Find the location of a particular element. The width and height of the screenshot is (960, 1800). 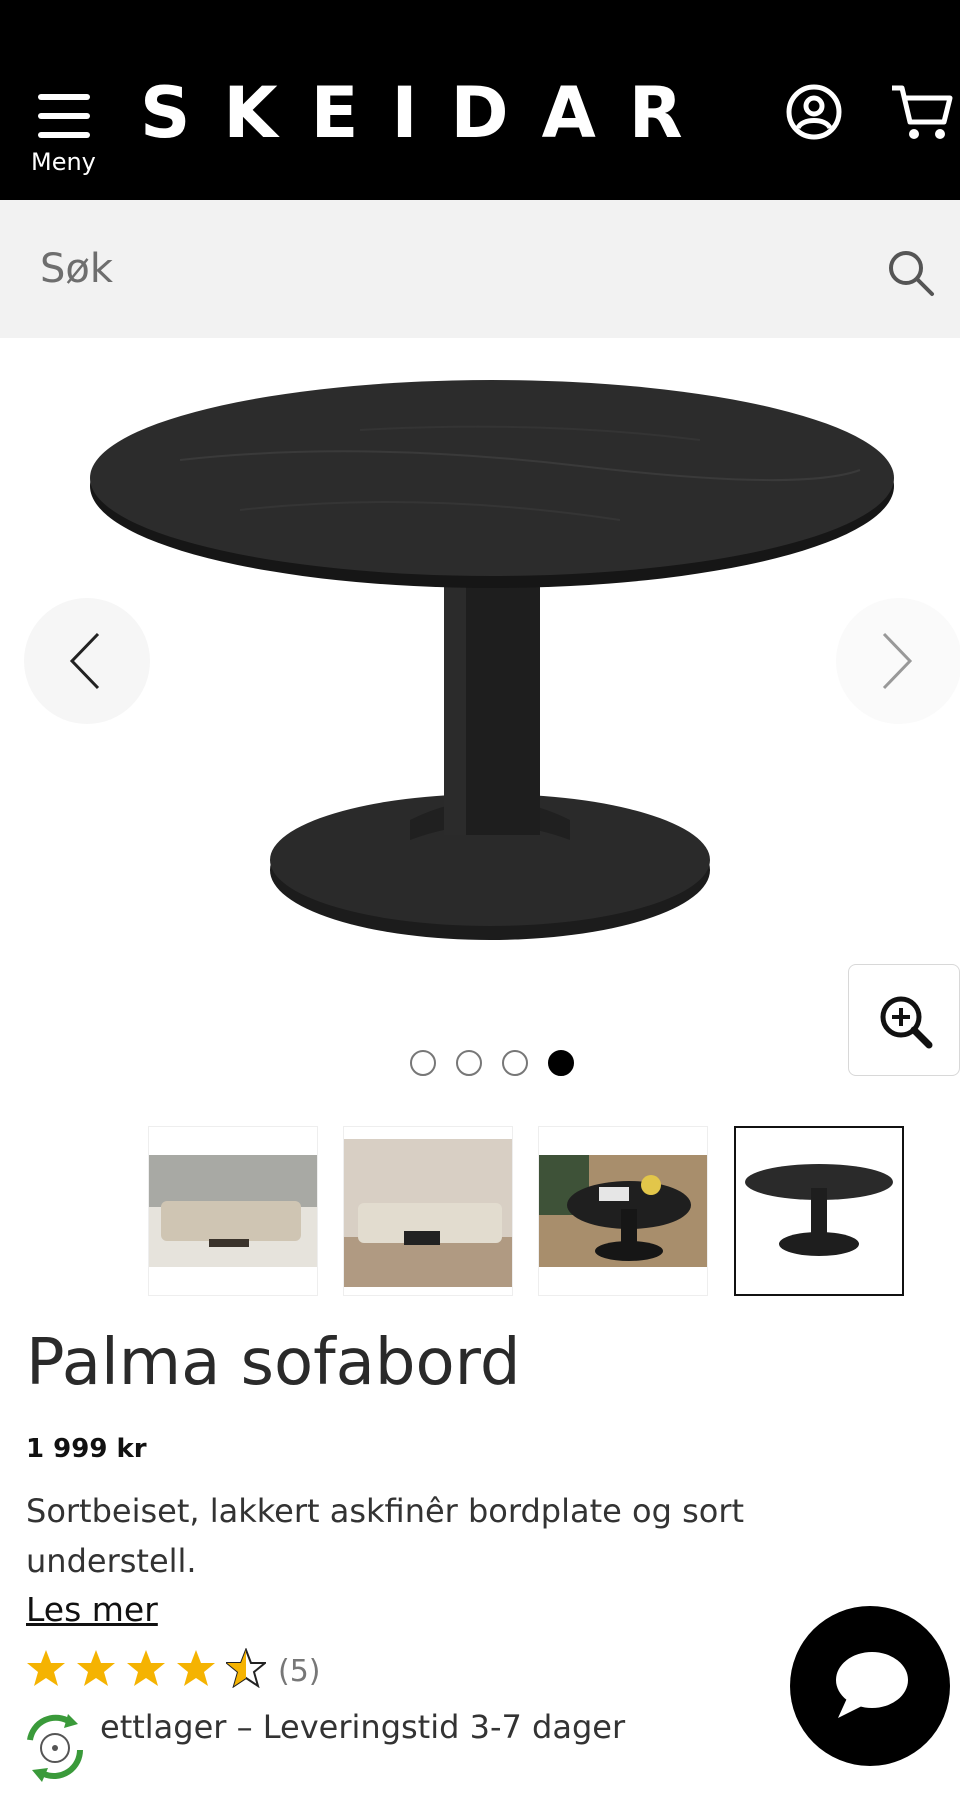

carousel-dot-active is located at coordinates (561, 1063).